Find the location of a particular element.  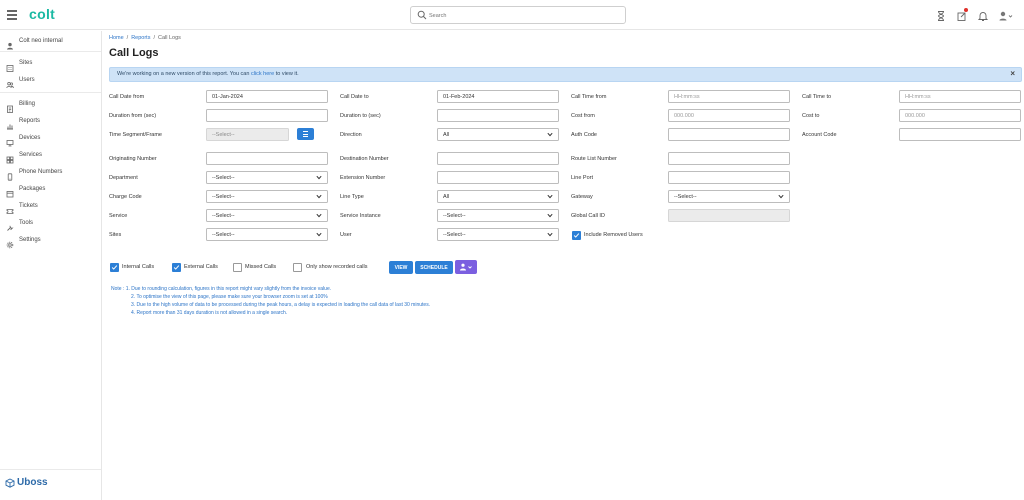

sidebar-item-reports: Reports is located at coordinates (23, 122).